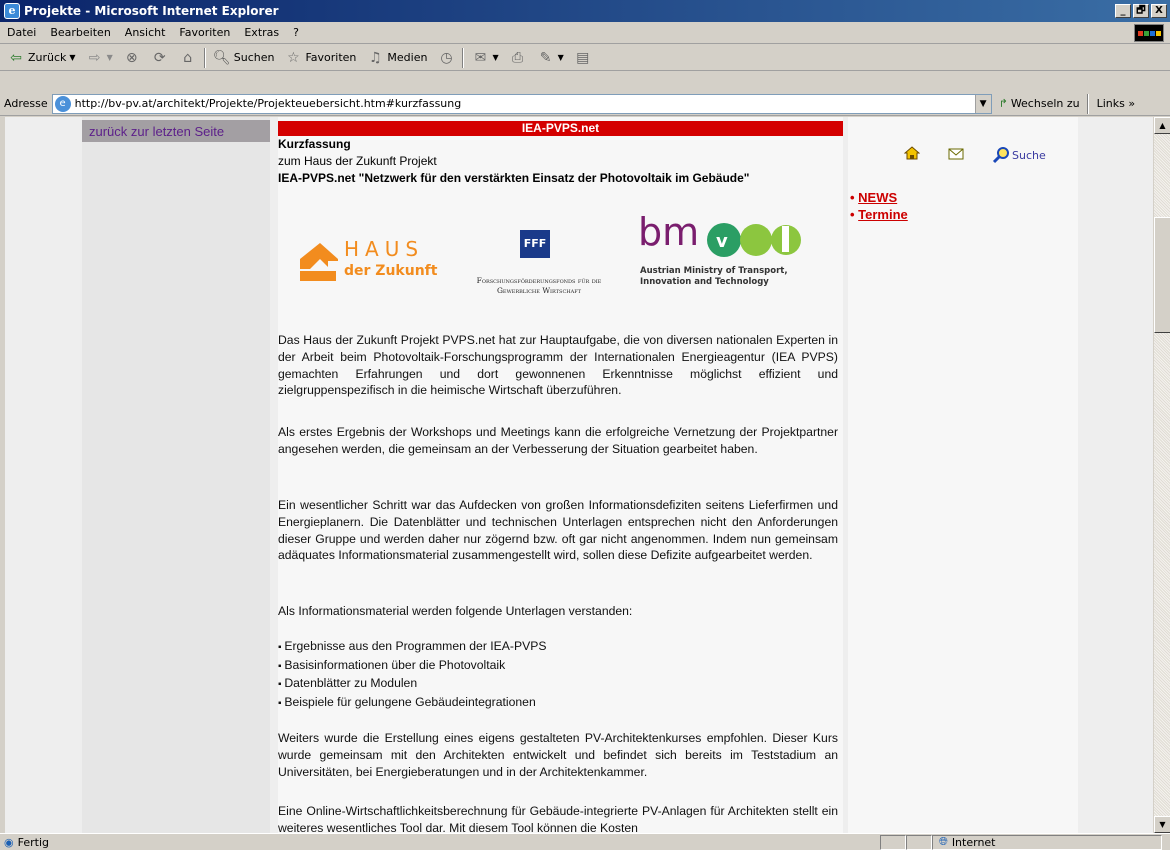 Image resolution: width=1170 pixels, height=850 pixels. Describe the element at coordinates (1003, 103) in the screenshot. I see `go-arrow-icon: ↱` at that location.